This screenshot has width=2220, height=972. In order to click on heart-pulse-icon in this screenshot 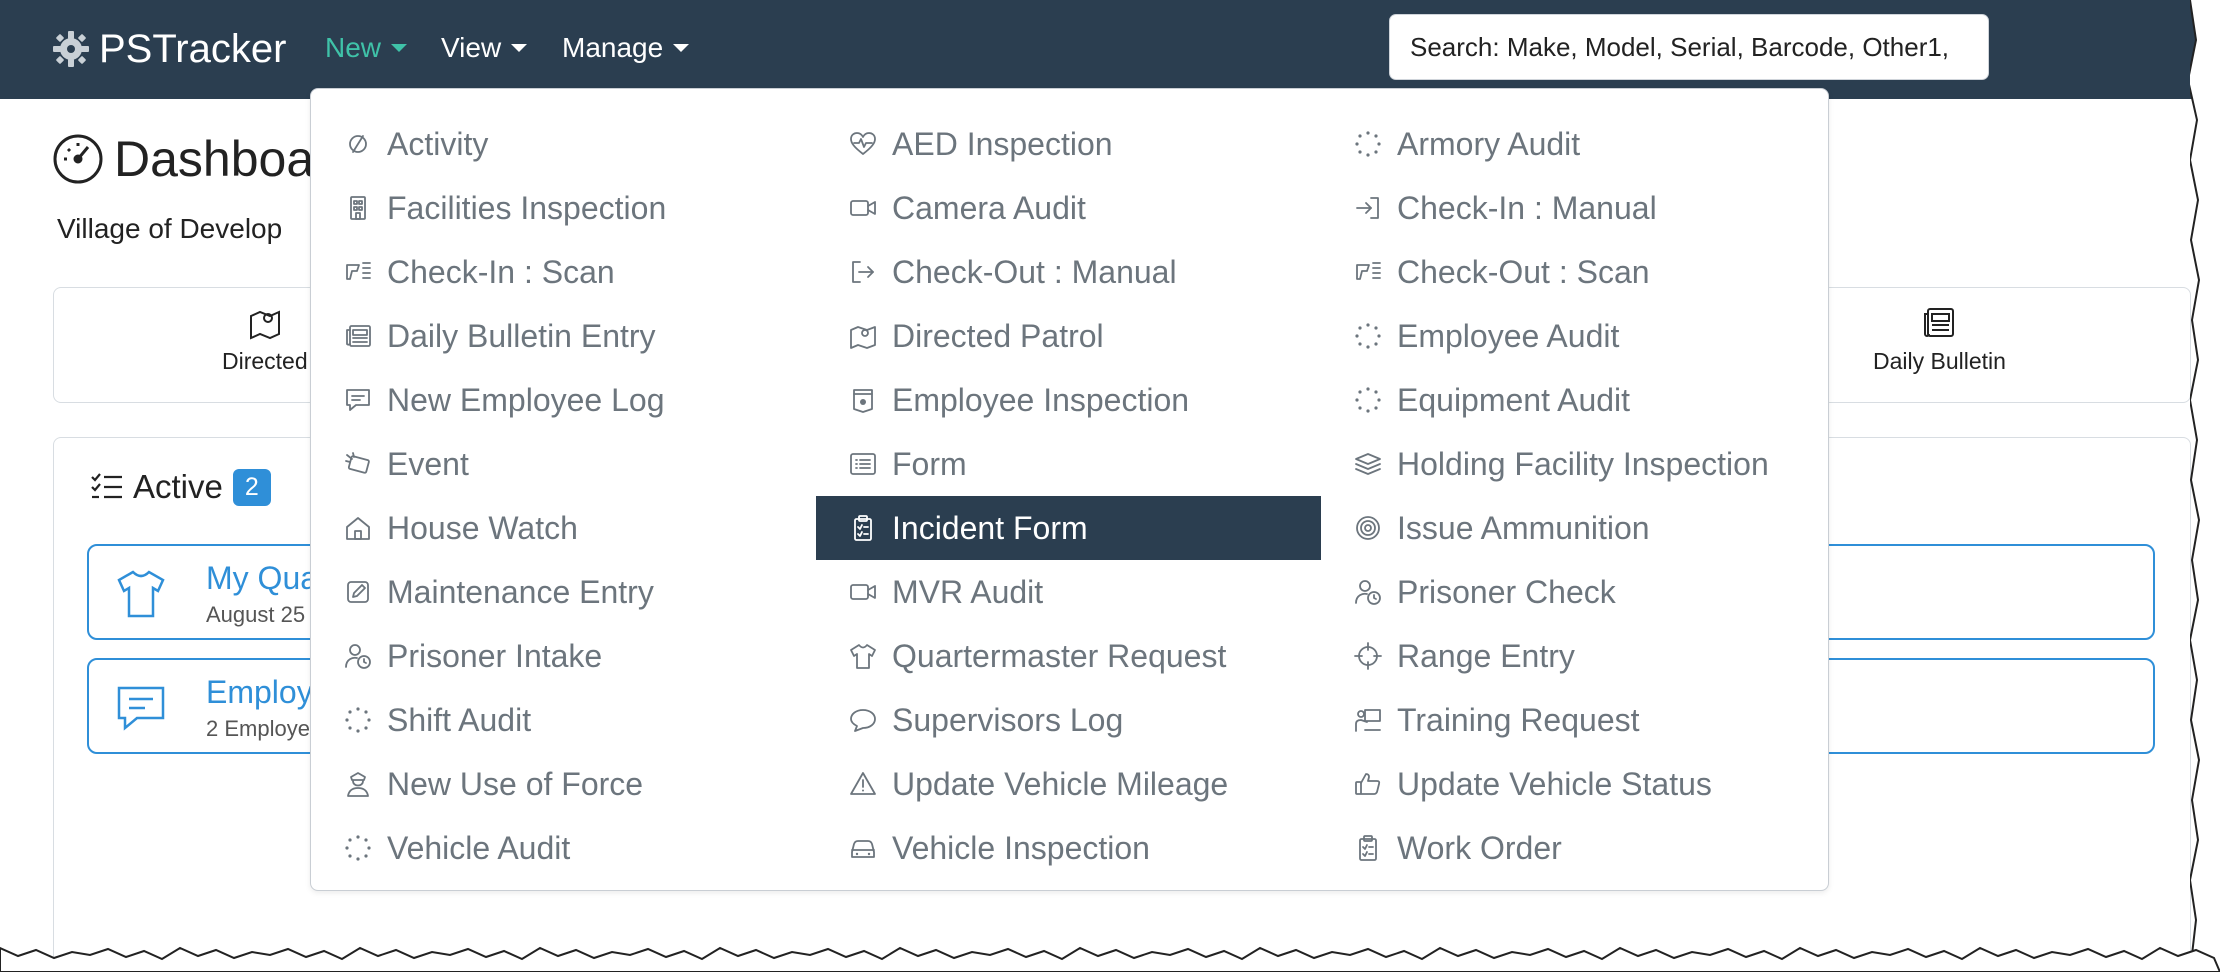, I will do `click(863, 143)`.